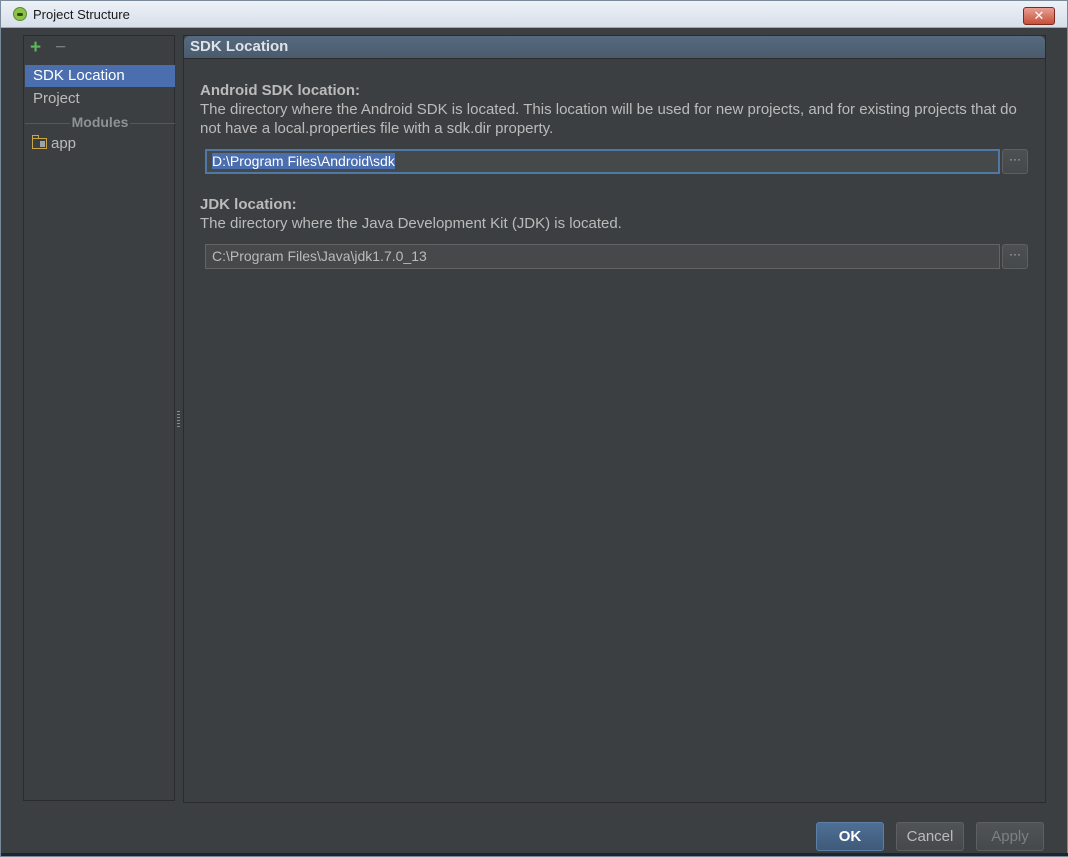 The image size is (1068, 857). What do you see at coordinates (100, 99) in the screenshot?
I see `sidebar-item-project: Project` at bounding box center [100, 99].